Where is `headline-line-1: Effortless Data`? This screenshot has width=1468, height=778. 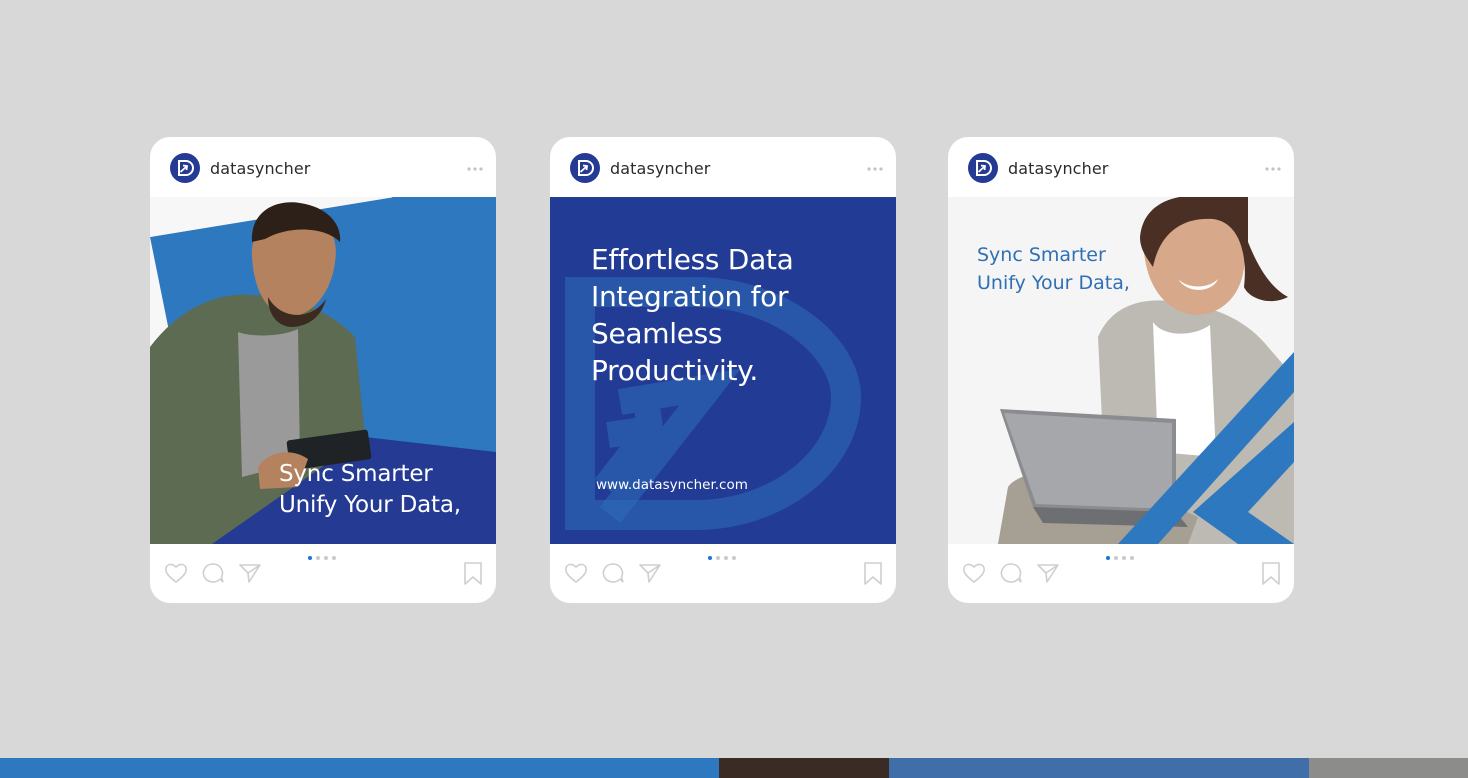 headline-line-1: Effortless Data is located at coordinates (692, 259).